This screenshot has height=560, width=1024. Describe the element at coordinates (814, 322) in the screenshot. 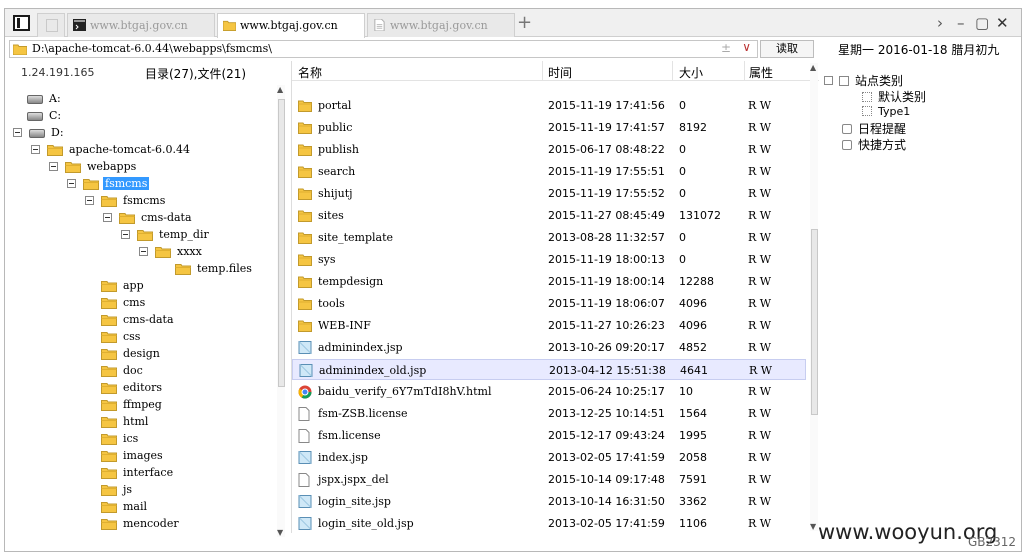

I see `file-list-scroll-thumb` at that location.